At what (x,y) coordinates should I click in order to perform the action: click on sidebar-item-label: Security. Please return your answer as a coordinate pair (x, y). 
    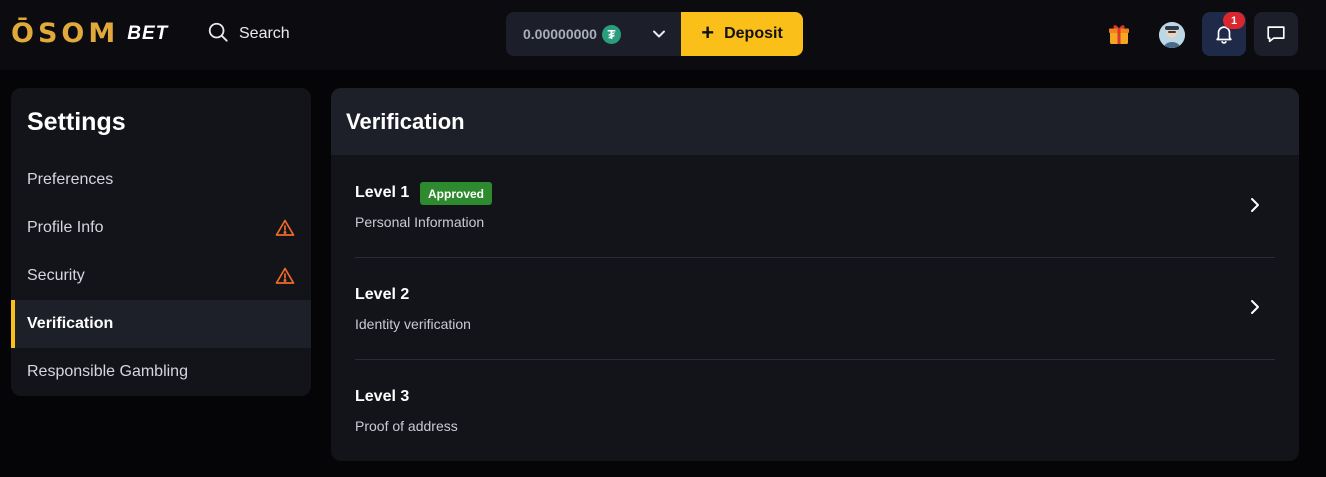
    Looking at the image, I should click on (56, 275).